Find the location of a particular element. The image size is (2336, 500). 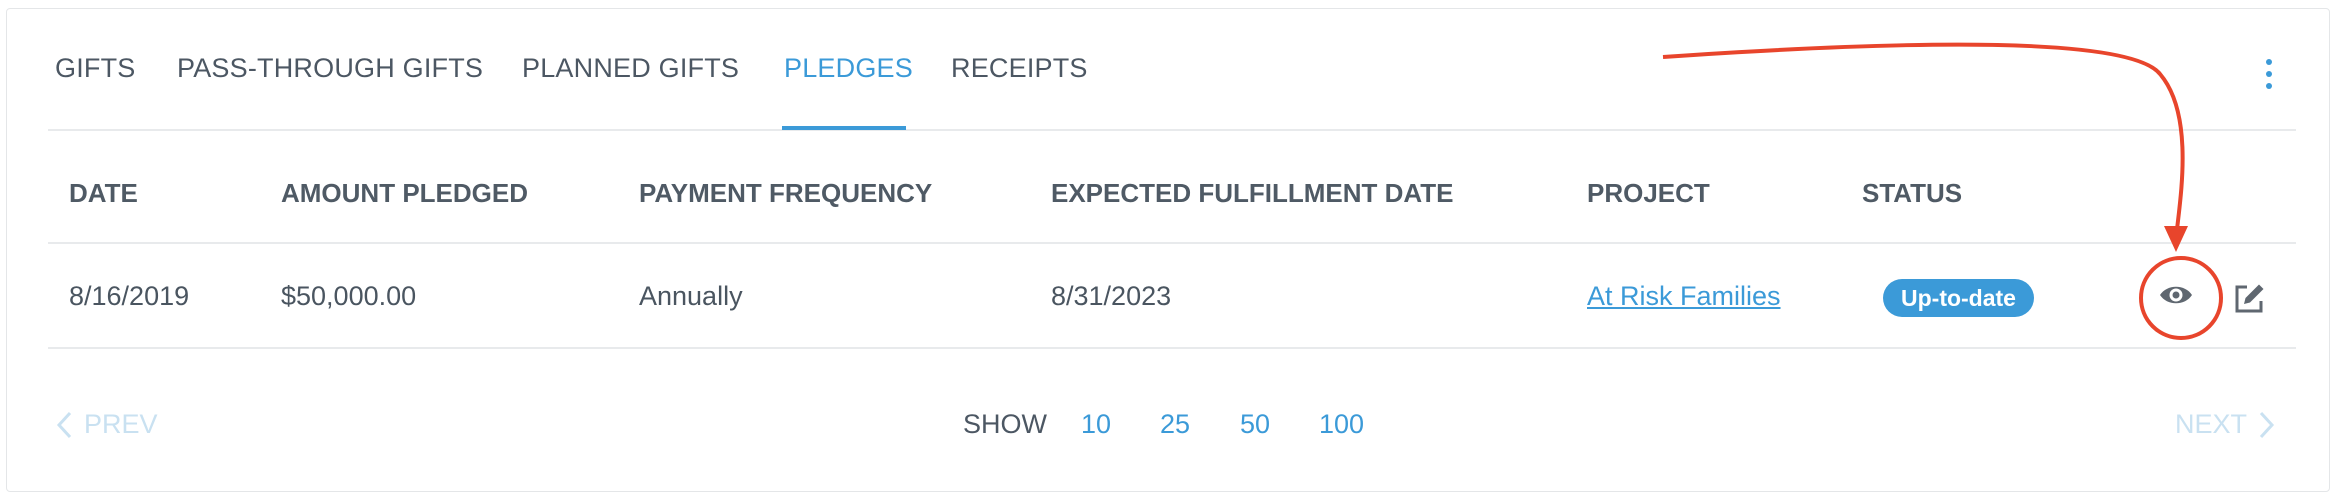

show-label: SHOW is located at coordinates (1005, 424).